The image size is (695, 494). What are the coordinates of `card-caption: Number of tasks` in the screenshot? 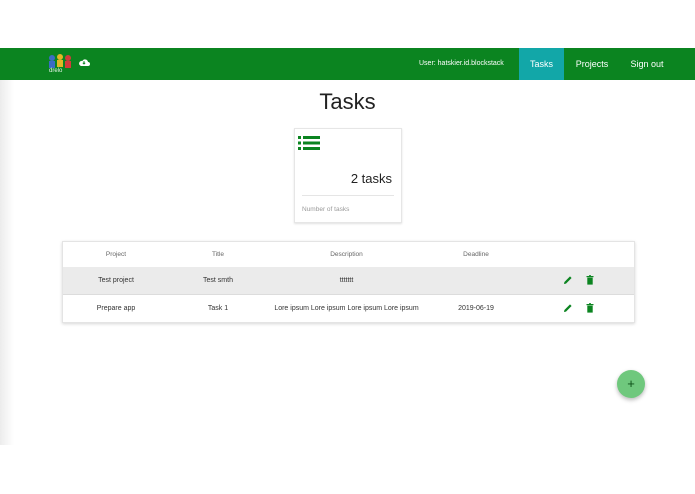 It's located at (326, 209).